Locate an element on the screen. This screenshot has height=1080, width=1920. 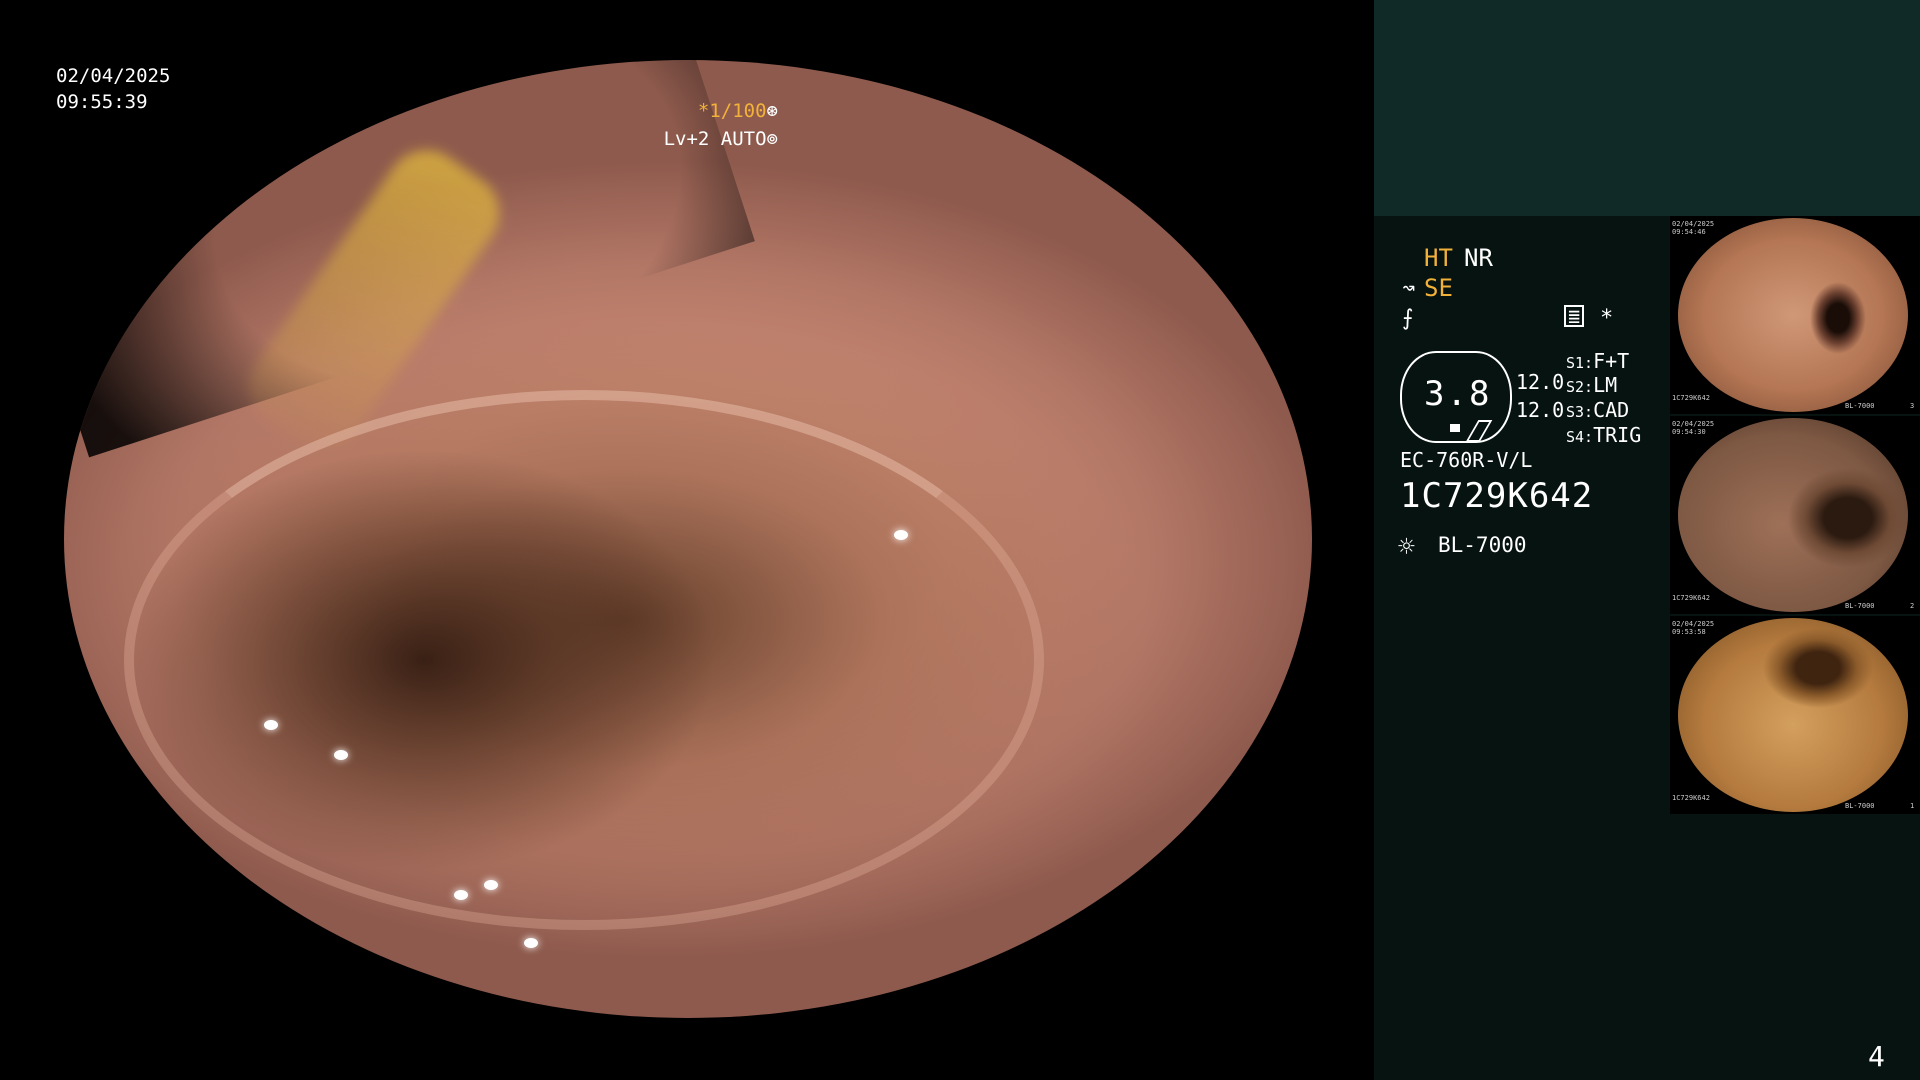
exam-date: 02/04/2025 is located at coordinates (113, 76).